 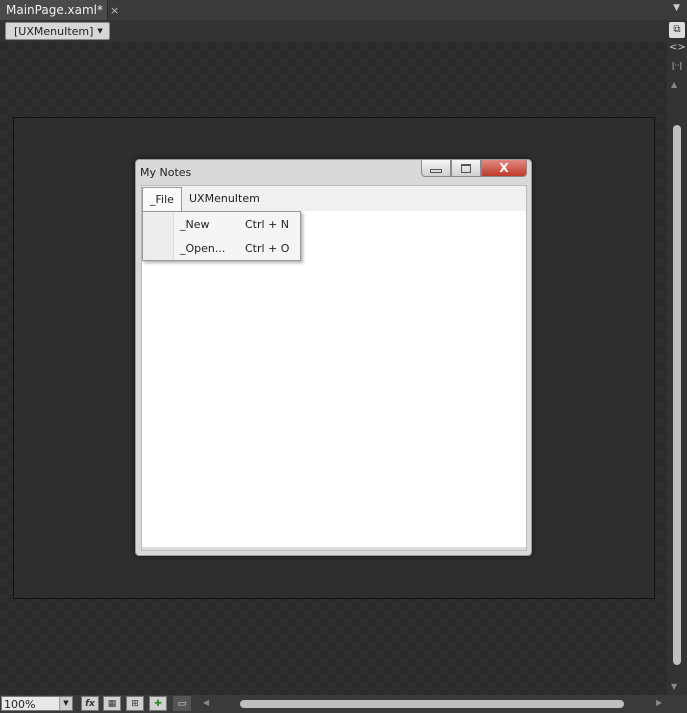 I want to click on horizontal-scrollbar-thumb, so click(x=432, y=704).